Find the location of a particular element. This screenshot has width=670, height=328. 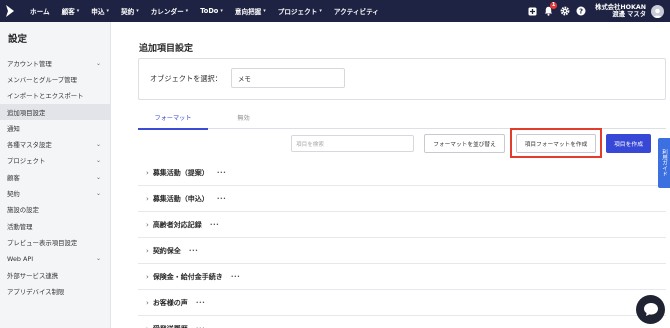

tab-invalid: 無効 is located at coordinates (243, 117).